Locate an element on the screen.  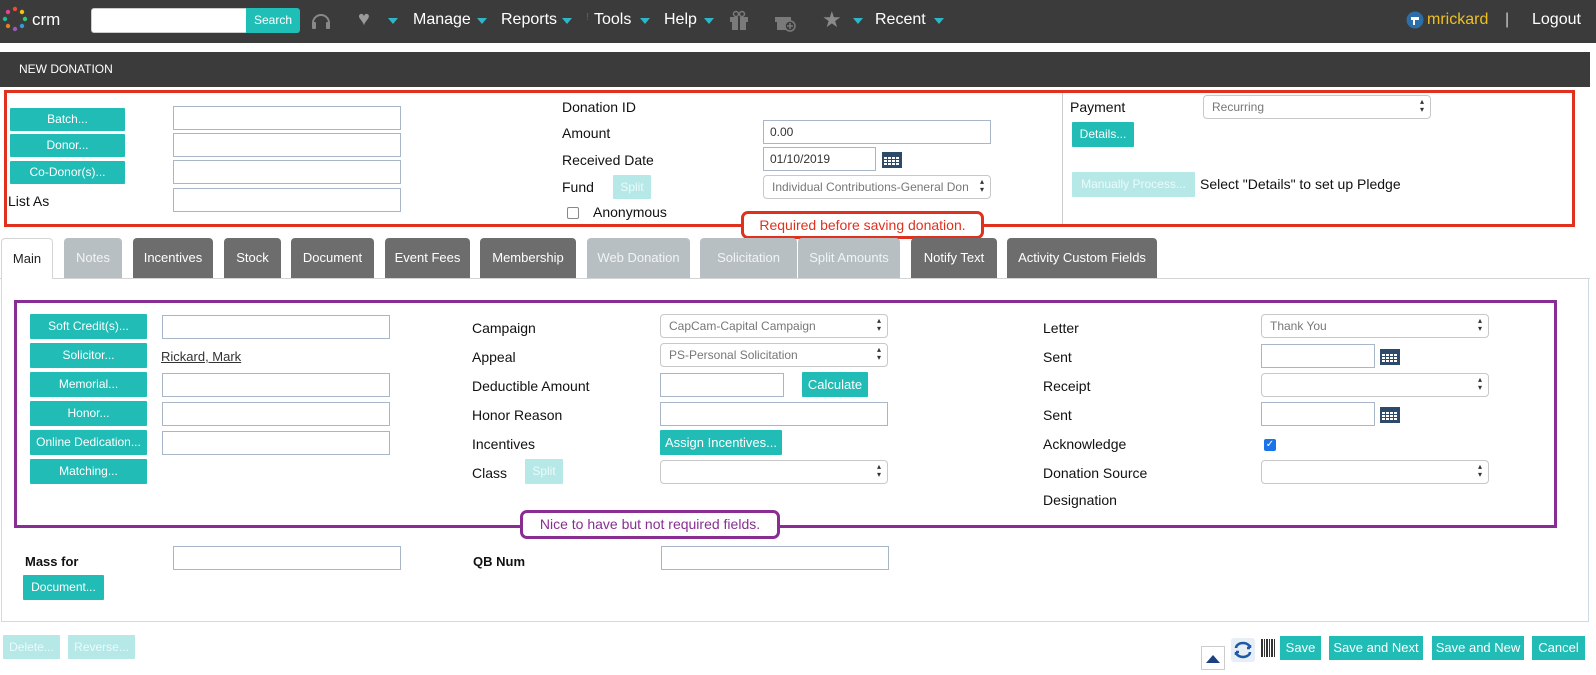
triangle-up-icon is located at coordinates (1213, 659).